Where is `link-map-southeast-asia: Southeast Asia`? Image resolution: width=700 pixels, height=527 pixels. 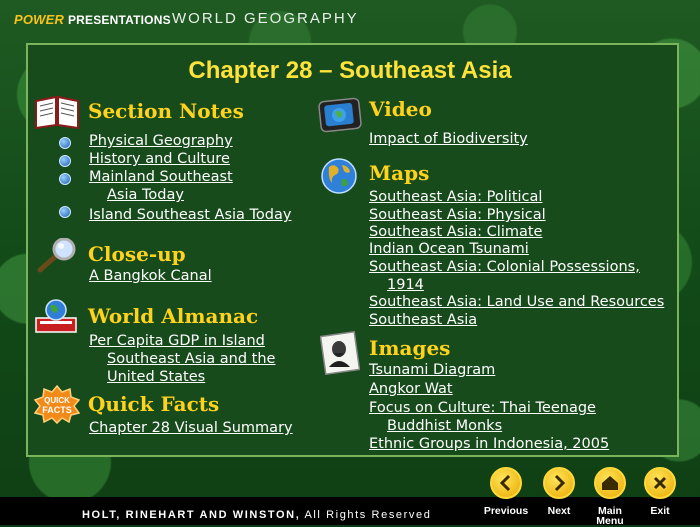 link-map-southeast-asia: Southeast Asia is located at coordinates (423, 320).